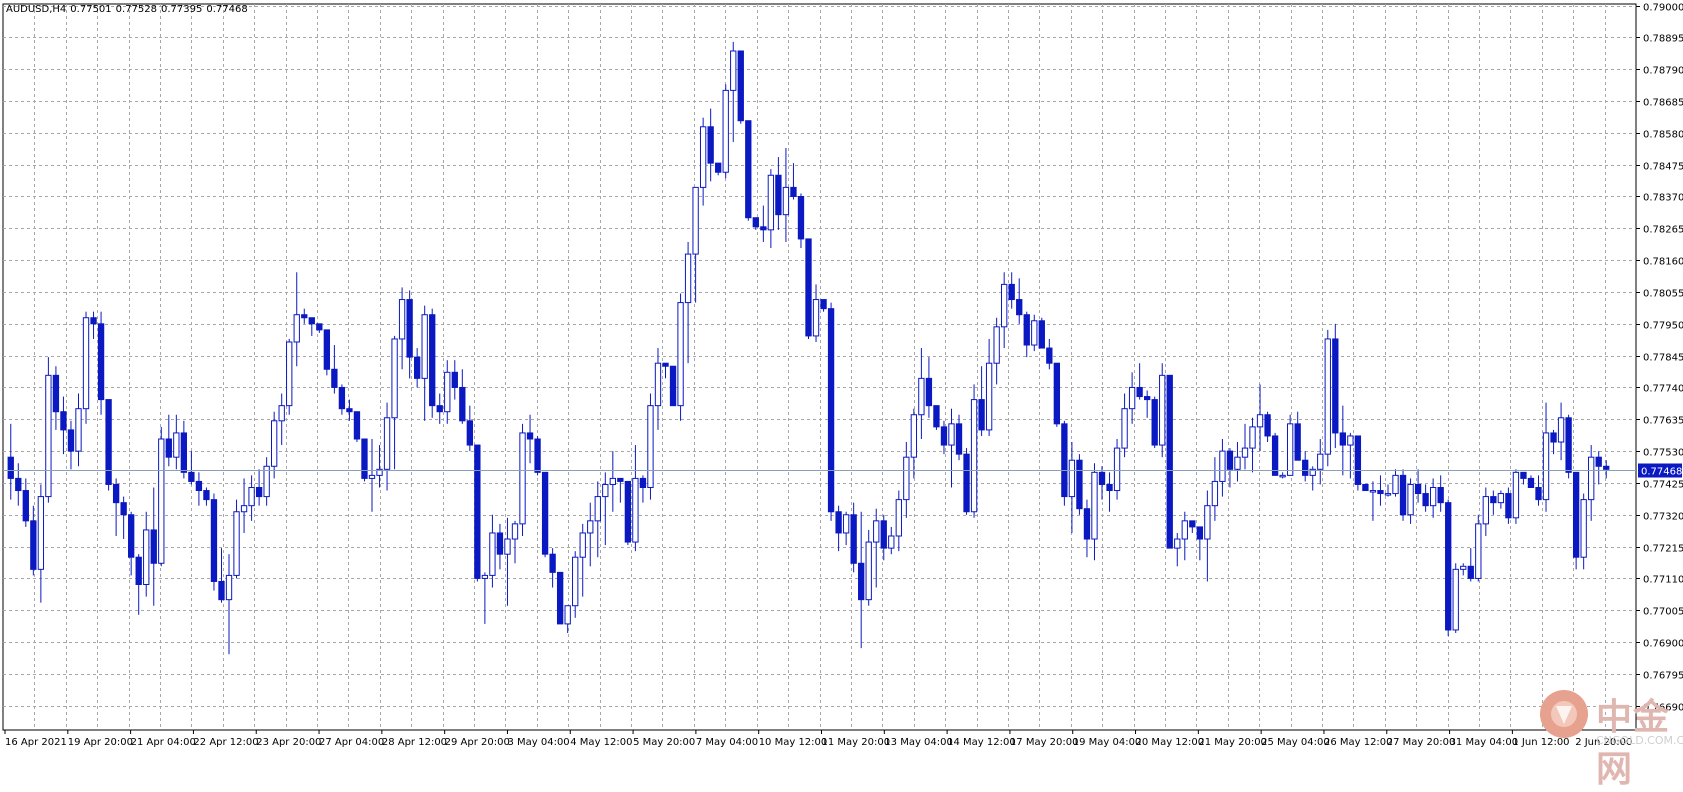  I want to click on y-axis-tick-label: 0.78055, so click(1663, 294).